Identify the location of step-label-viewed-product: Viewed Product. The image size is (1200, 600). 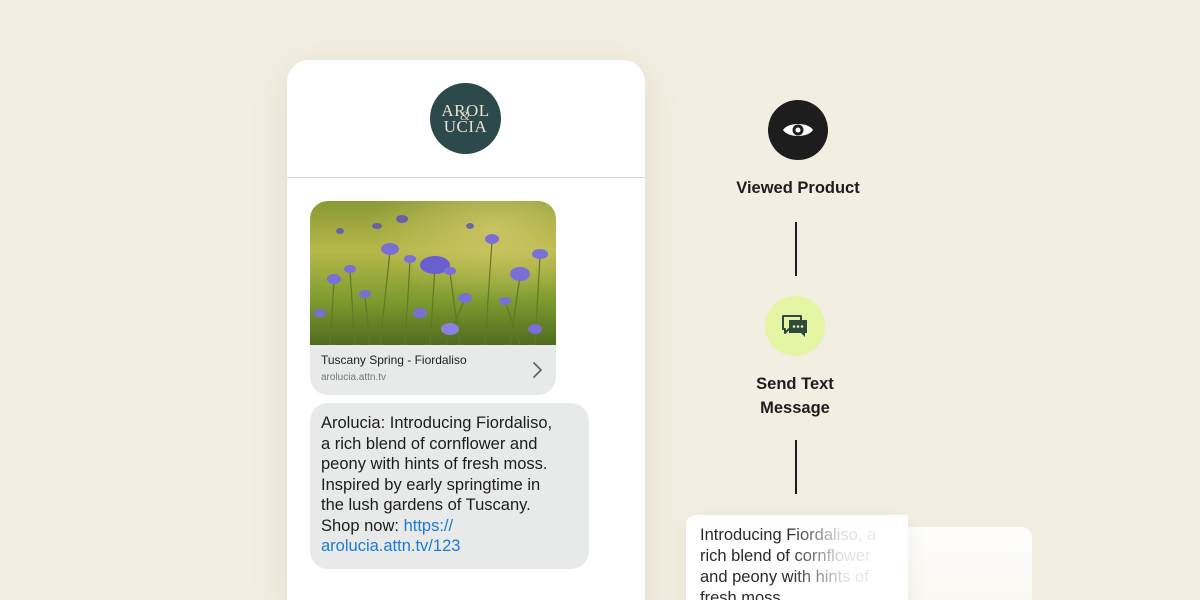
(798, 188).